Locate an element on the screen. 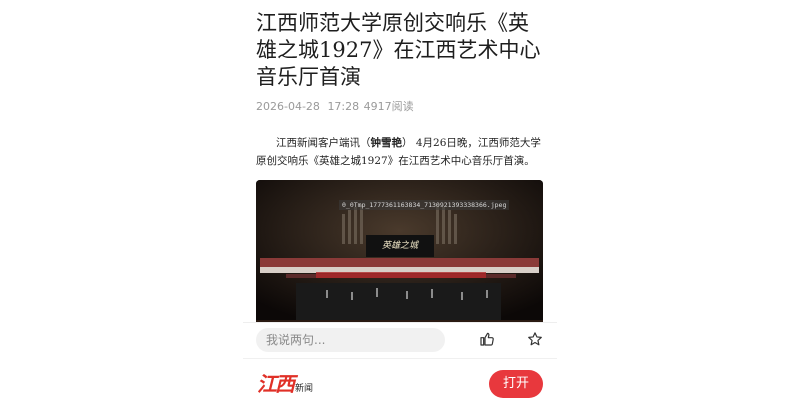 The height and width of the screenshot is (412, 799). article-meta: 2026-04-28 17:28 4917阅读 is located at coordinates (337, 106).